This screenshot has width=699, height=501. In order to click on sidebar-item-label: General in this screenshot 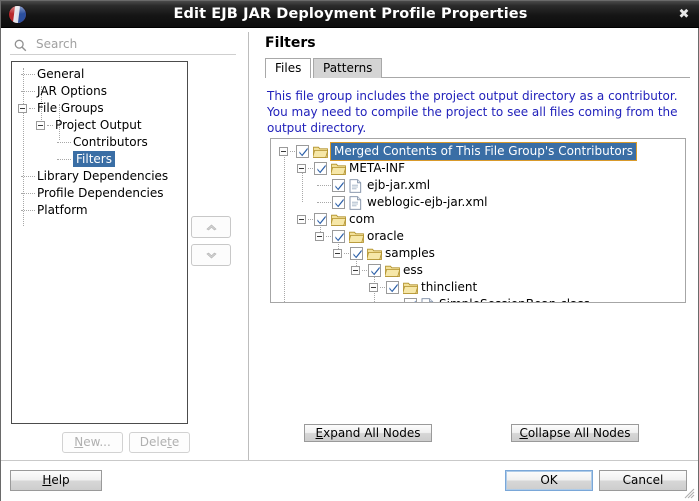, I will do `click(61, 74)`.